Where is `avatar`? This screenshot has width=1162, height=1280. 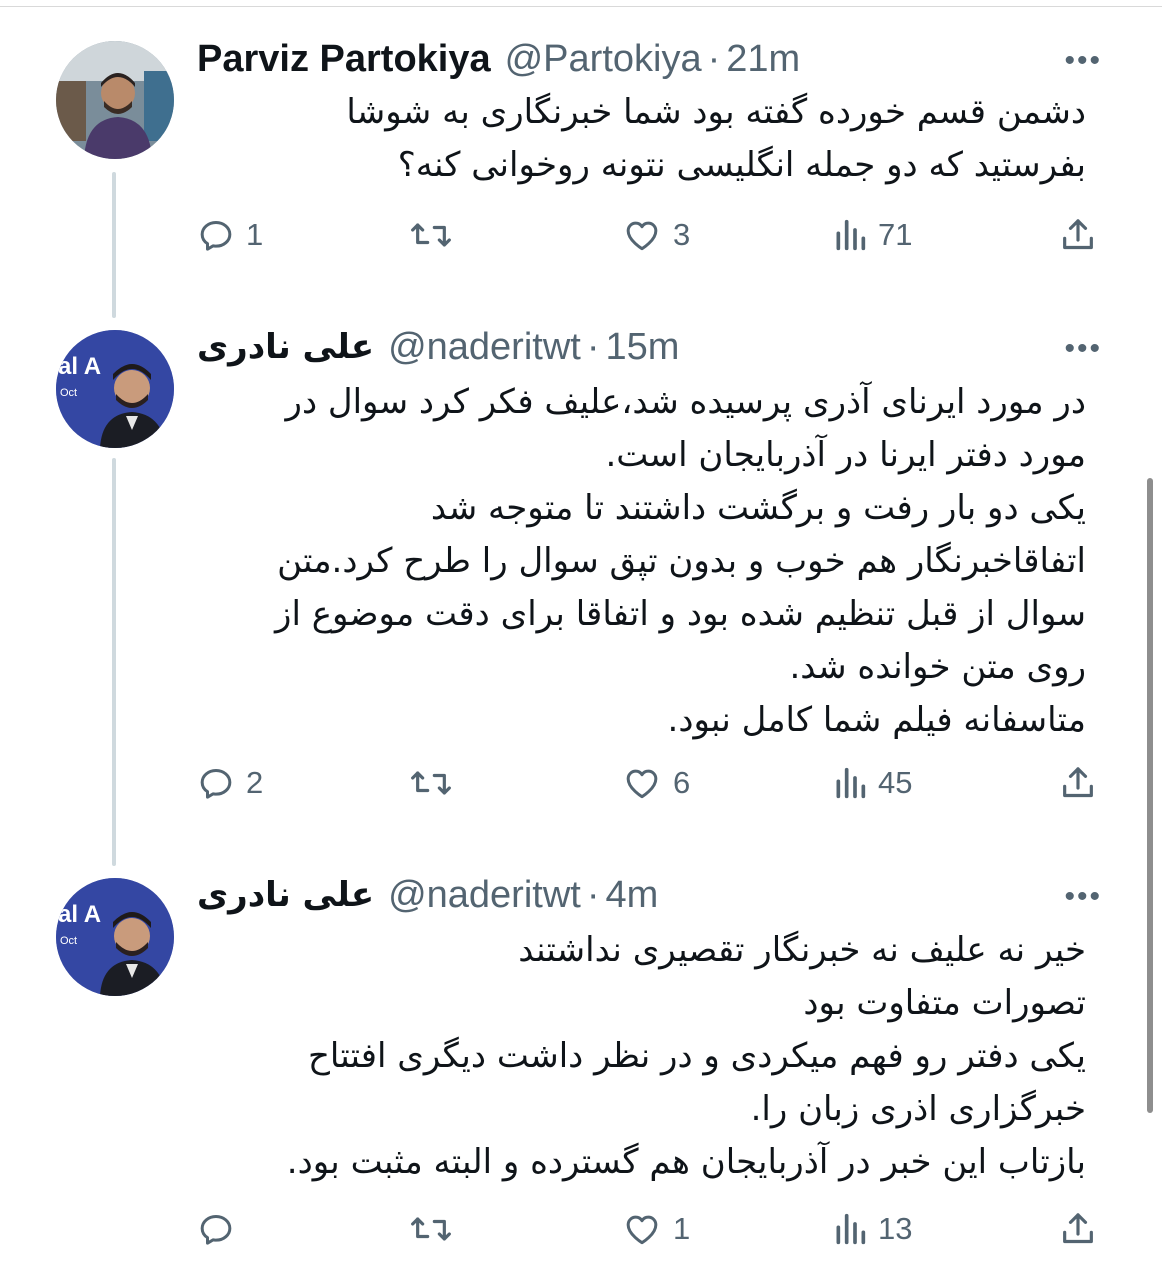
avatar is located at coordinates (115, 100).